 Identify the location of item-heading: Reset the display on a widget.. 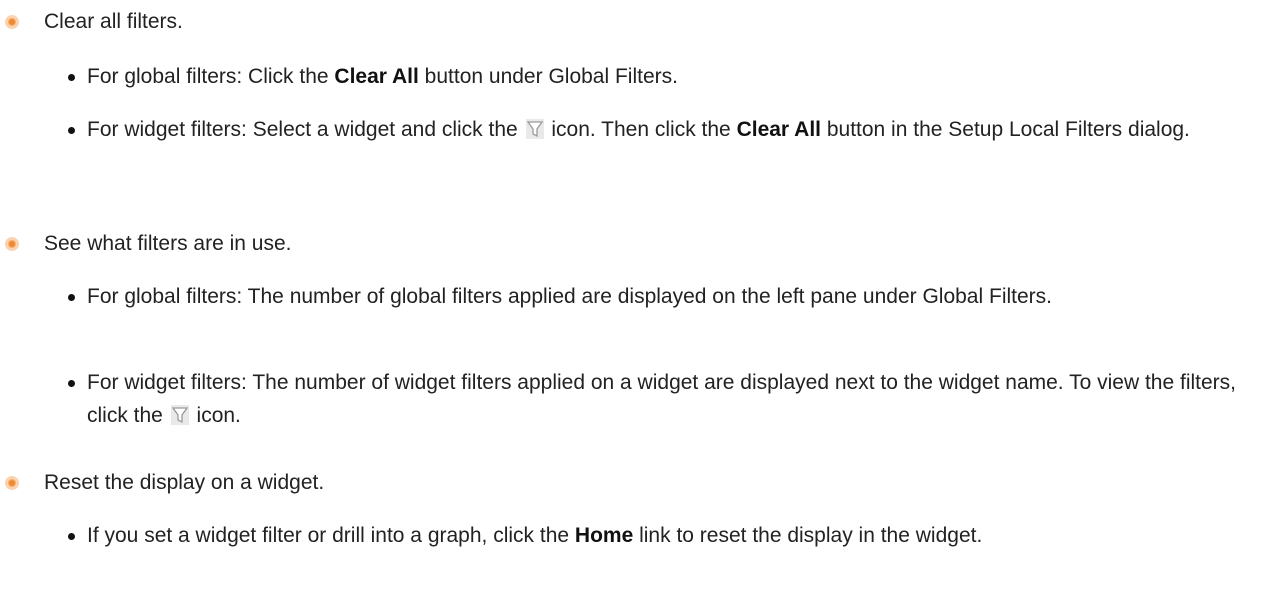
(184, 482).